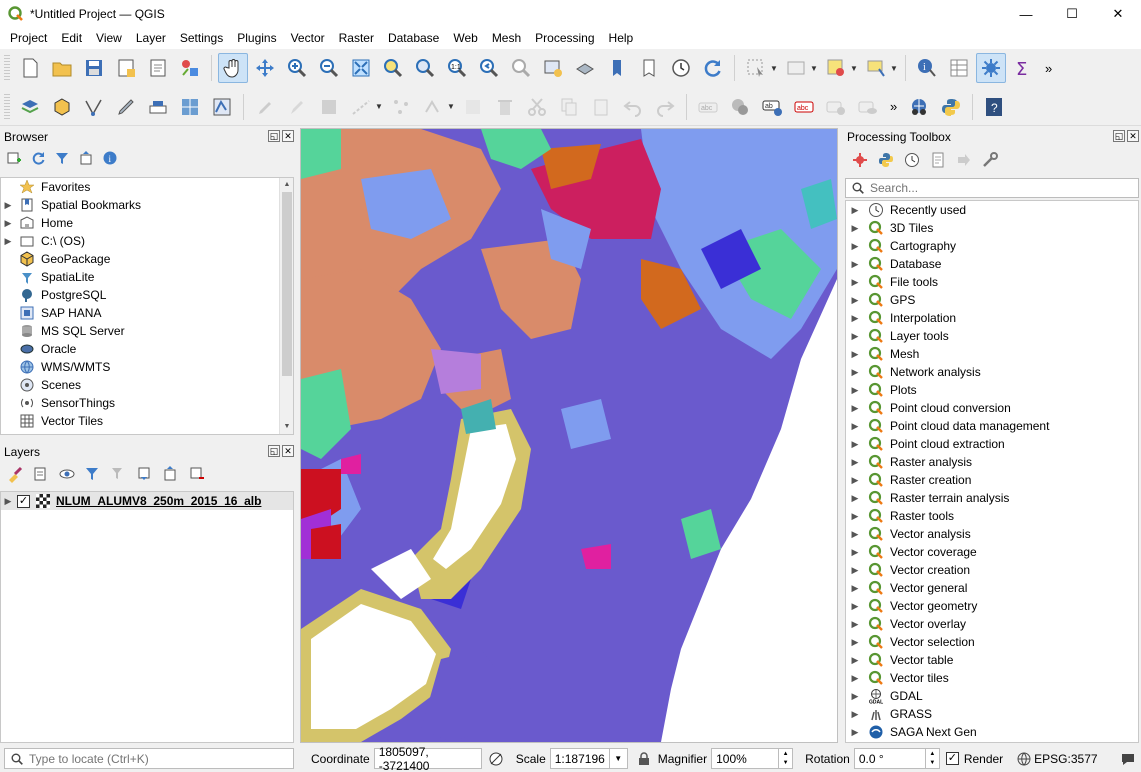 This screenshot has width=1141, height=772. Describe the element at coordinates (265, 107) in the screenshot. I see `toggle-editing-icon` at that location.